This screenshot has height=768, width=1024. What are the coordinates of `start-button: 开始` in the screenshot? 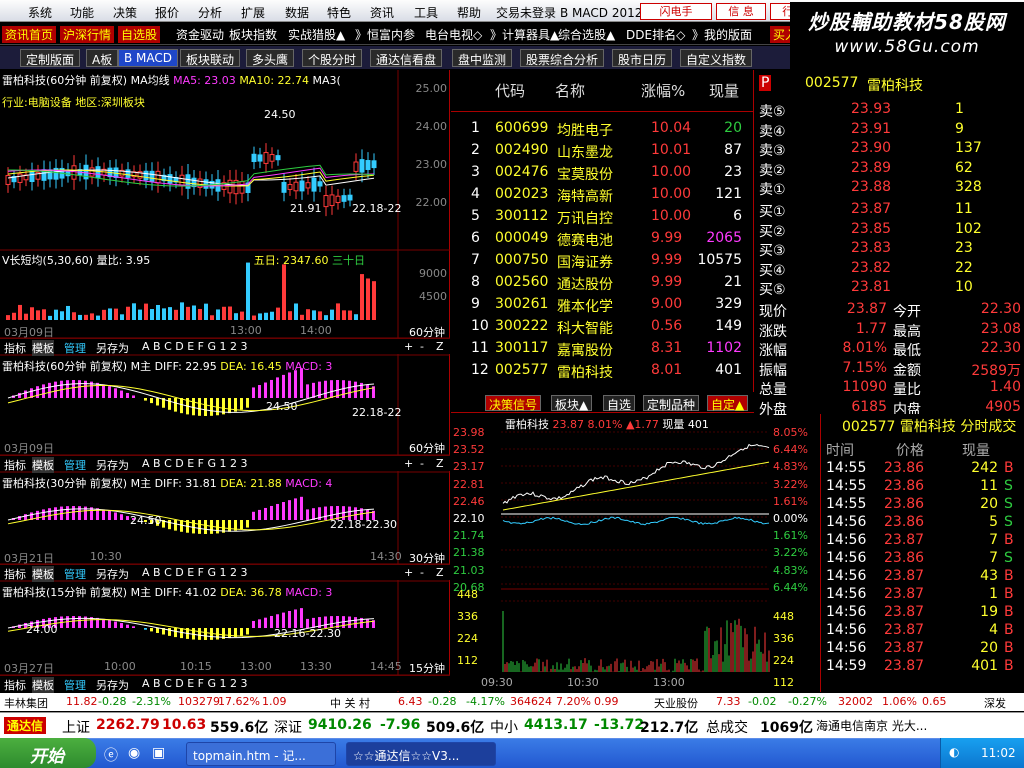 It's located at (48, 753).